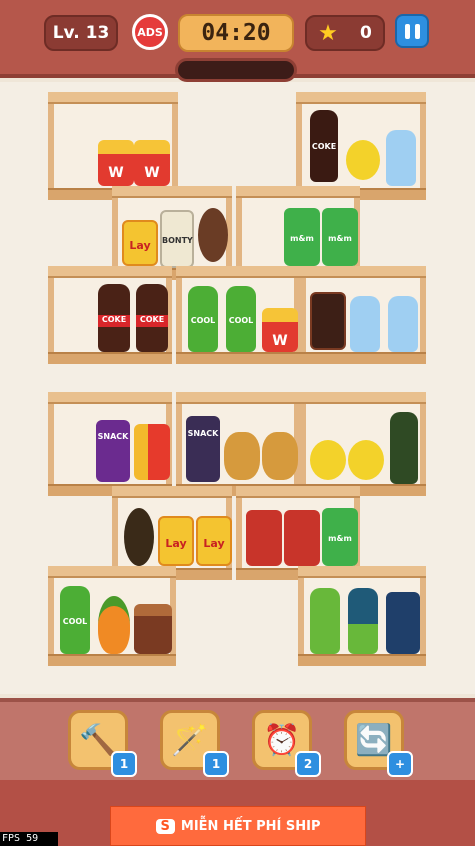 This screenshot has width=475, height=846. I want to click on shelf: COOL COOL W, so click(238, 315).